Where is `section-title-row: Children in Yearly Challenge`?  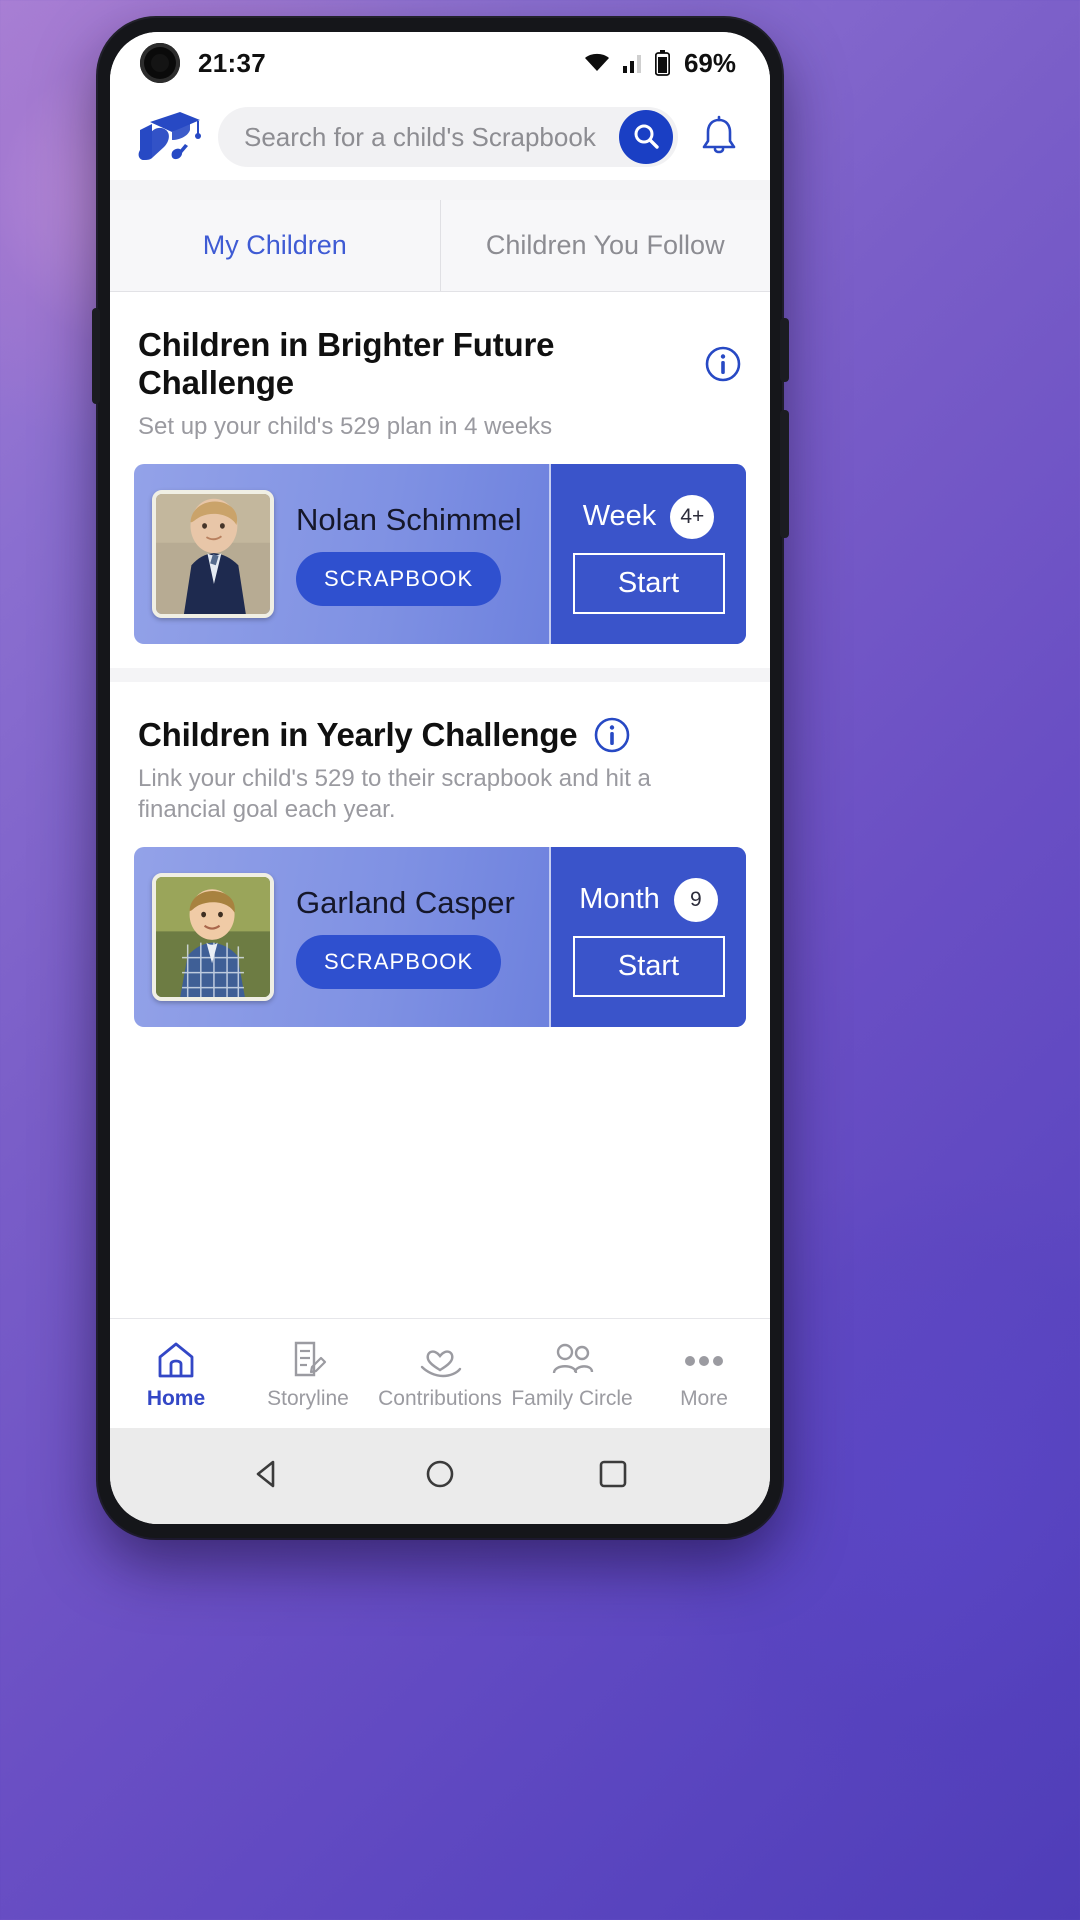
section-title-row: Children in Yearly Challenge is located at coordinates (440, 735).